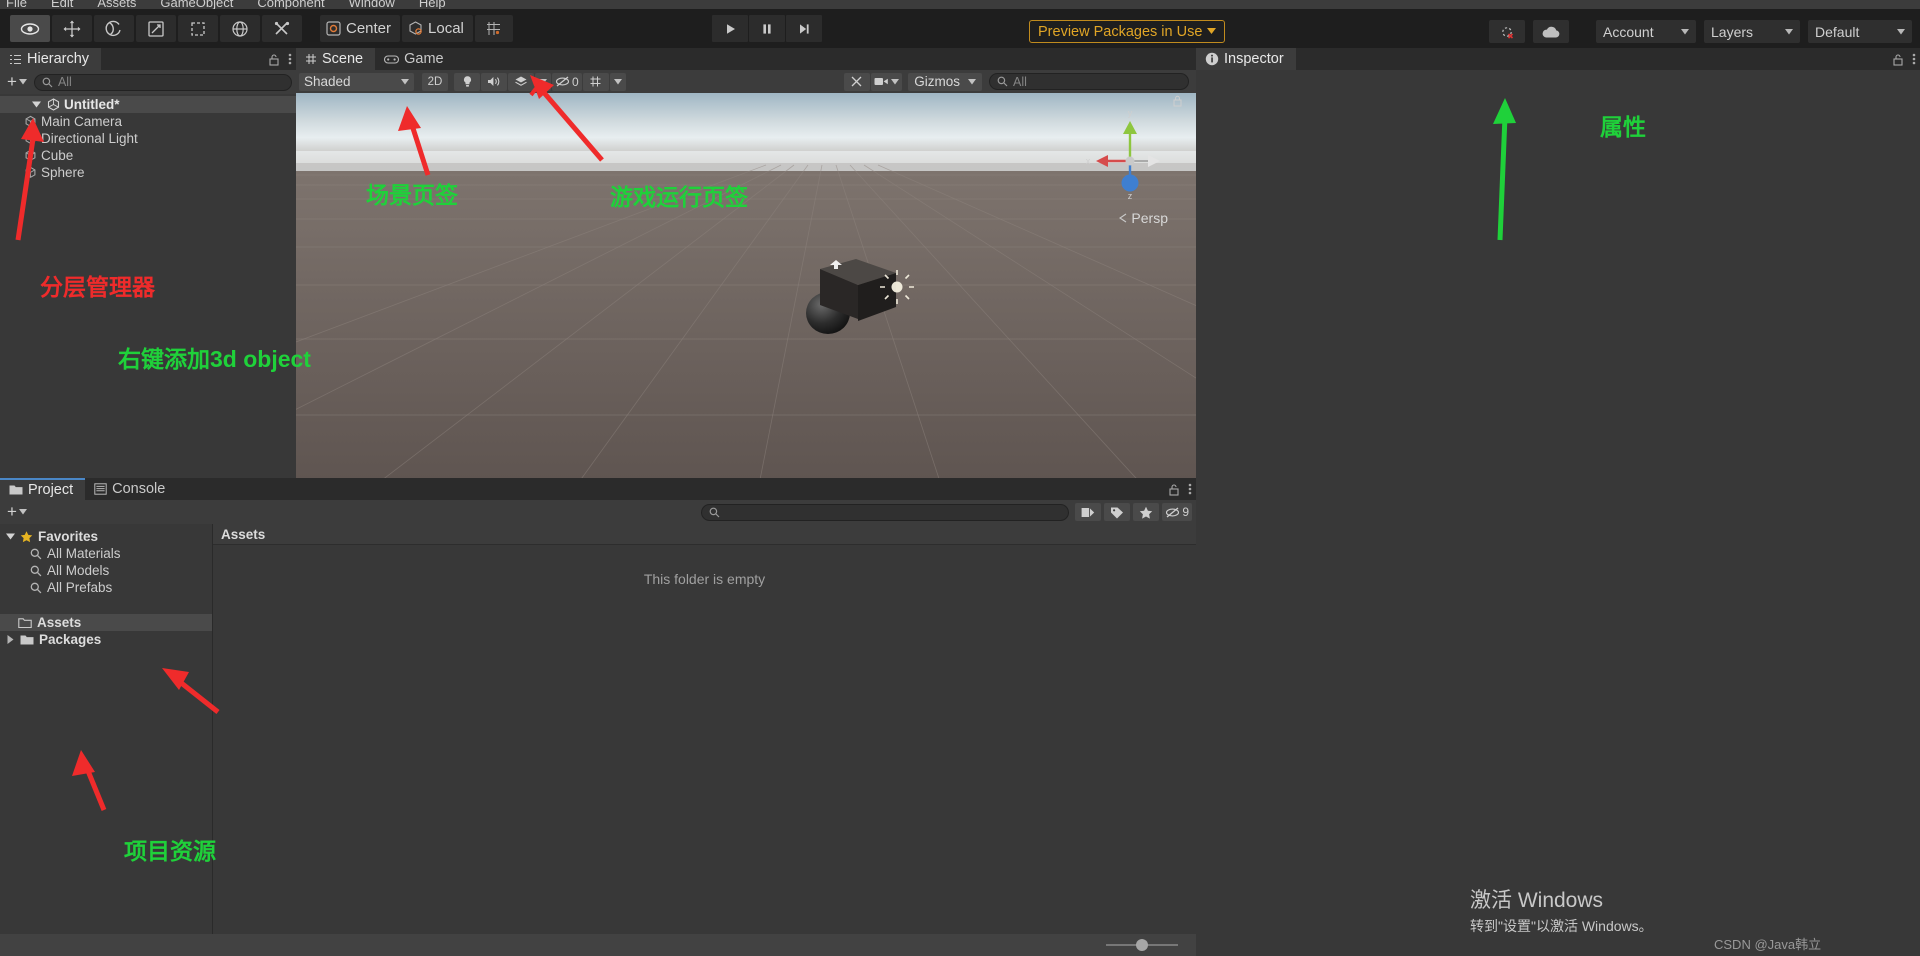  What do you see at coordinates (1089, 81) in the screenshot?
I see `scene-search-input: All` at bounding box center [1089, 81].